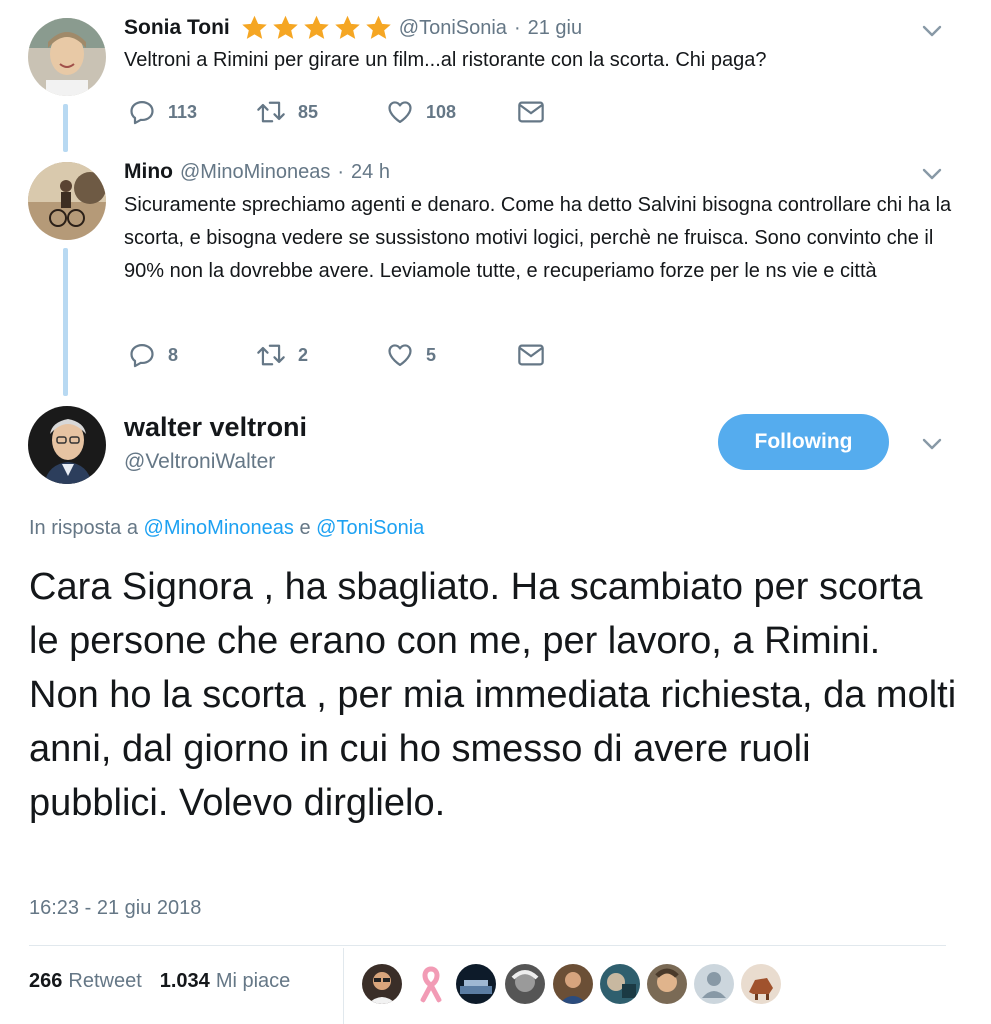  Describe the element at coordinates (148, 172) in the screenshot. I see `author-name: Mino` at that location.